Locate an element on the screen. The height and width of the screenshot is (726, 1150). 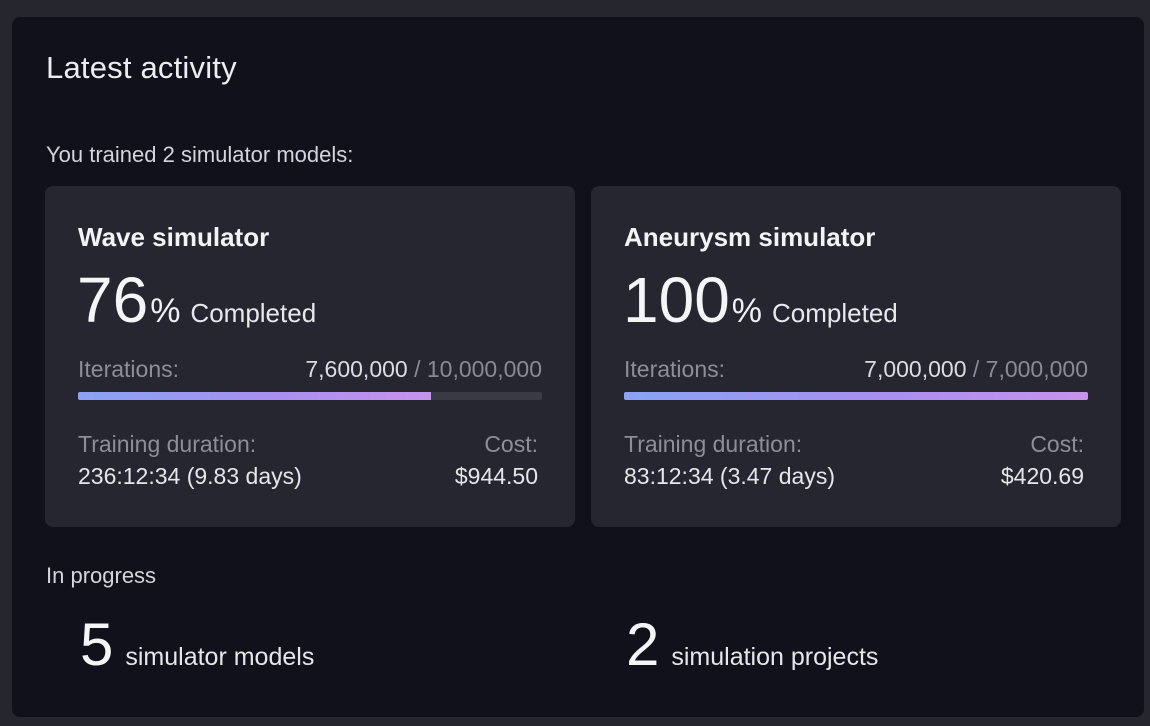
meta-values: 236:12:34 (9.83 days) $944.50 is located at coordinates (308, 476).